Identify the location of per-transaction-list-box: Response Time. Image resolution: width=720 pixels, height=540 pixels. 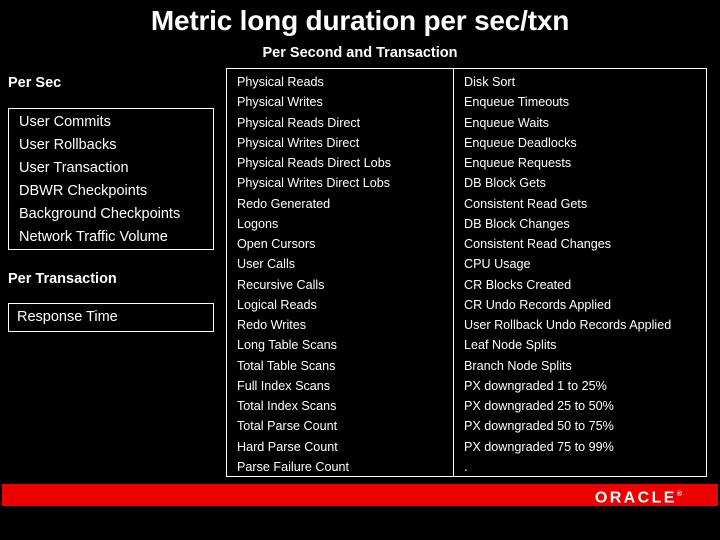
(111, 317).